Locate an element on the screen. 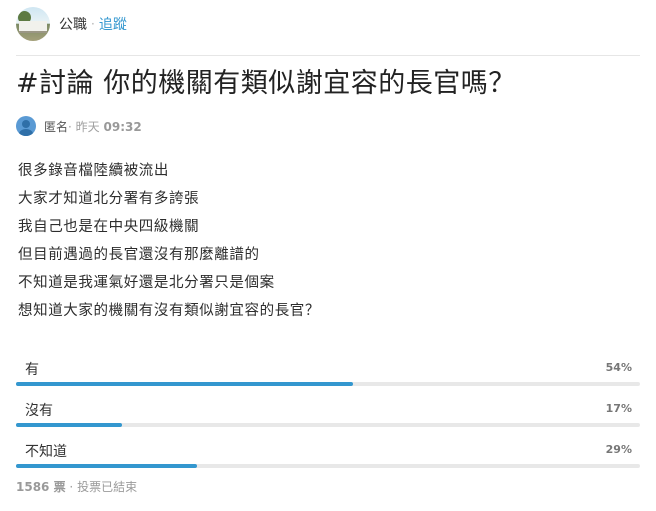 Image resolution: width=656 pixels, height=511 pixels. content-line: 但目前遇過的長官還沒有那麼離譜的 is located at coordinates (139, 255).